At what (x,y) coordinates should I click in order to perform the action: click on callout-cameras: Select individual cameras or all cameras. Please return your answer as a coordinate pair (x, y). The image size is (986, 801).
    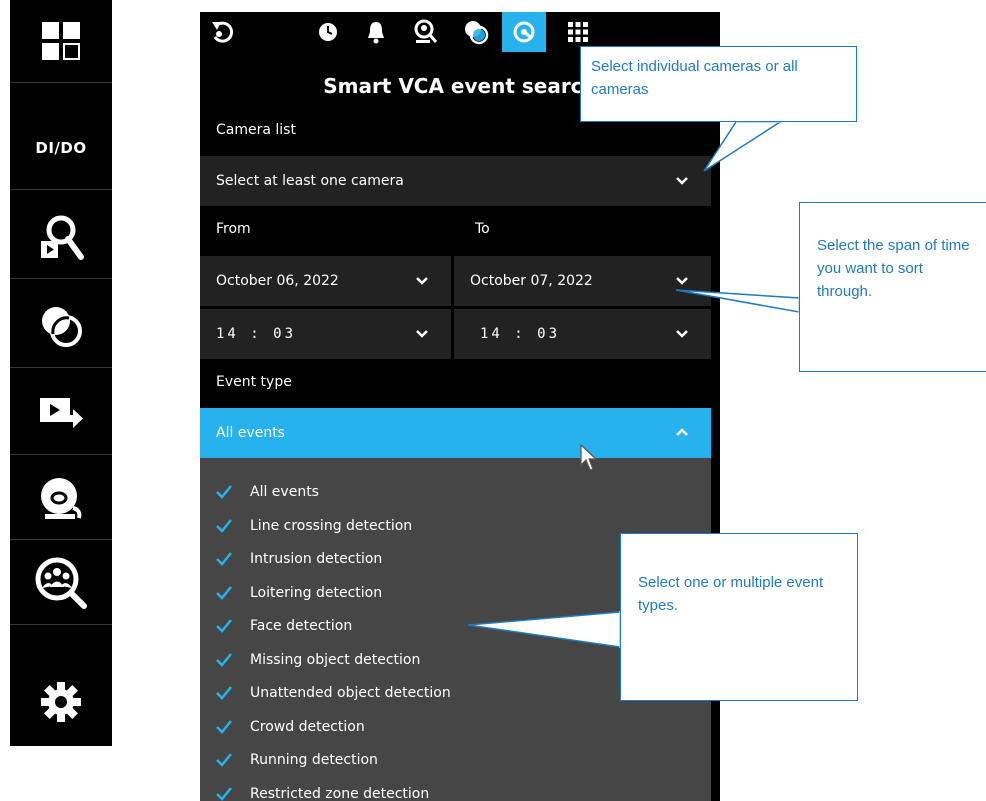
    Looking at the image, I should click on (718, 84).